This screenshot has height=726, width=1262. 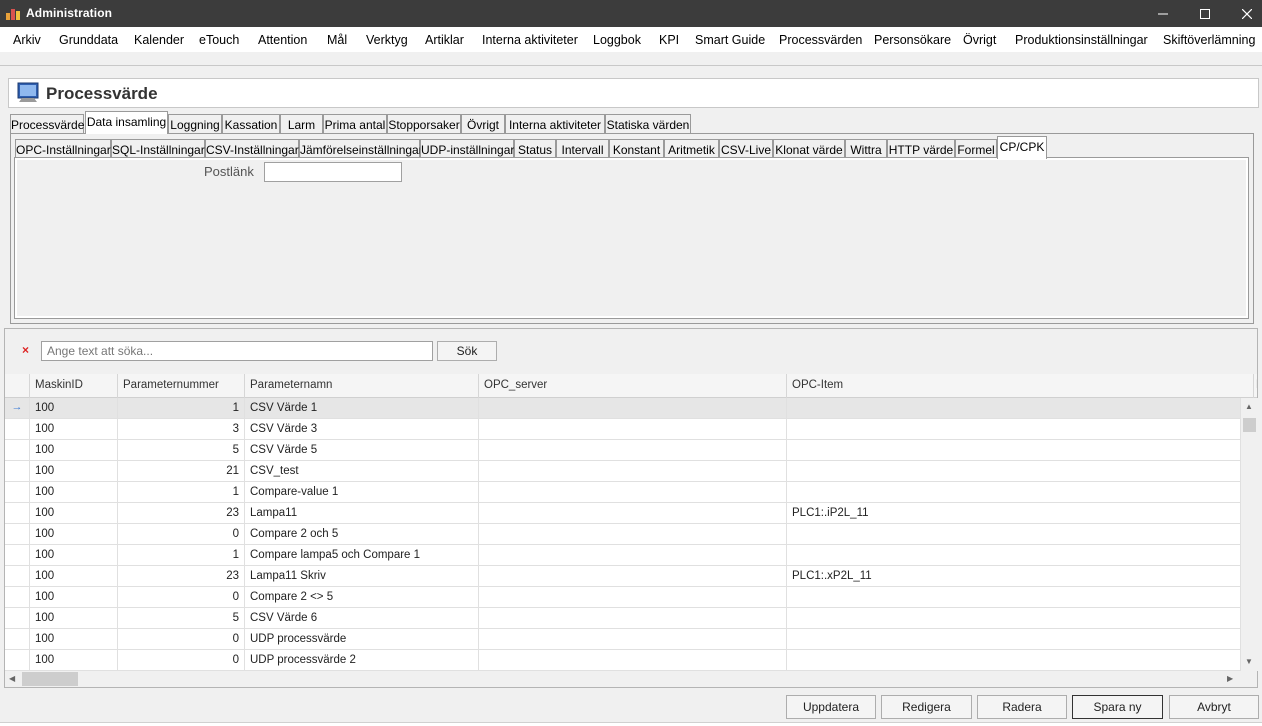 I want to click on menu-skiftoverlamning: Skiftöverlämning, so click(x=1209, y=40).